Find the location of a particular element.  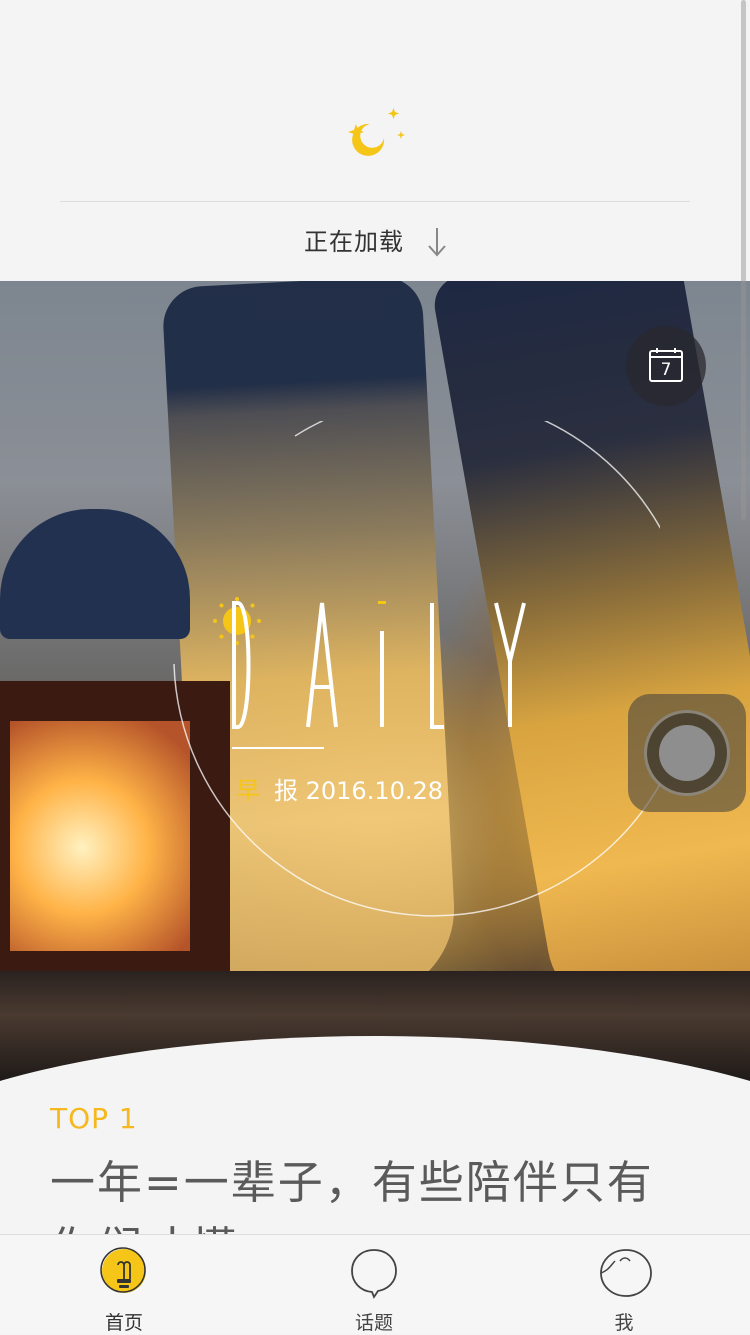

calendar-day-number: 7 is located at coordinates (666, 370).